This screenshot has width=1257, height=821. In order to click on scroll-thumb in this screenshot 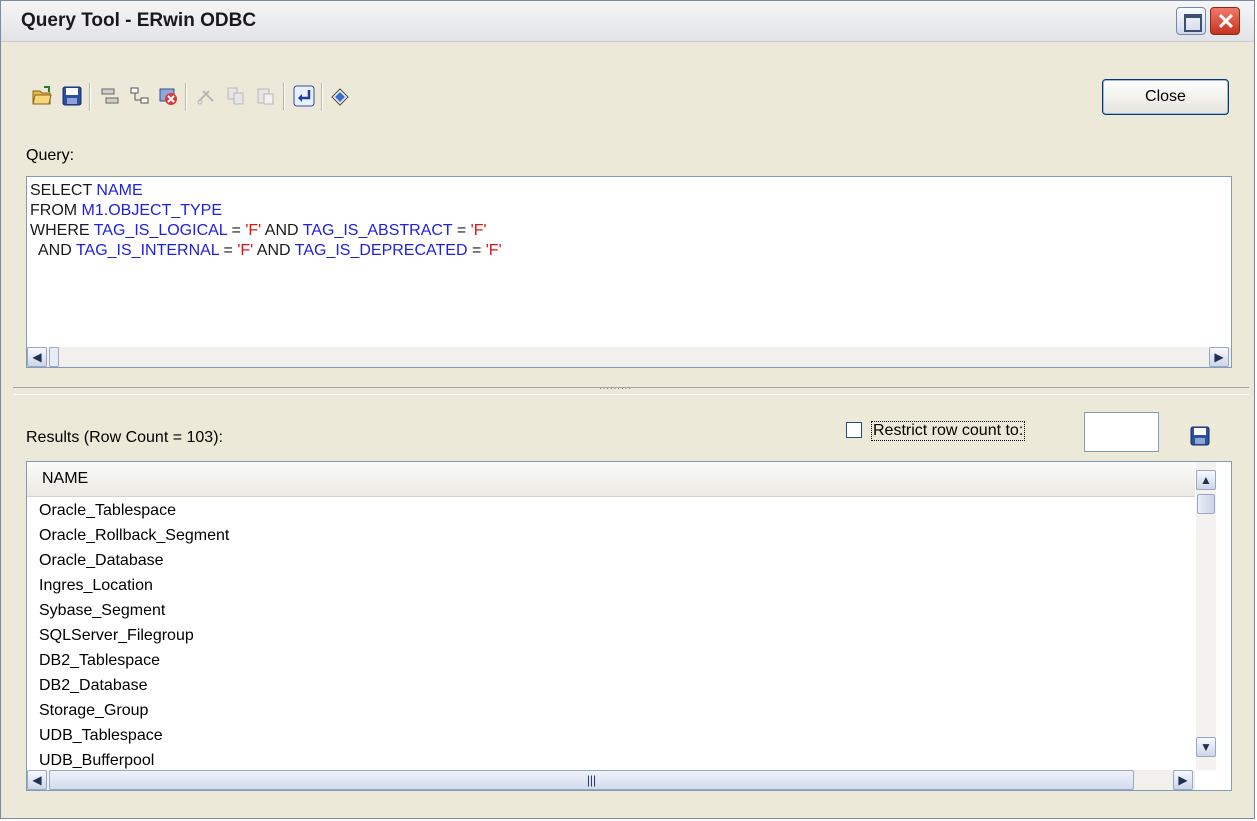, I will do `click(54, 357)`.